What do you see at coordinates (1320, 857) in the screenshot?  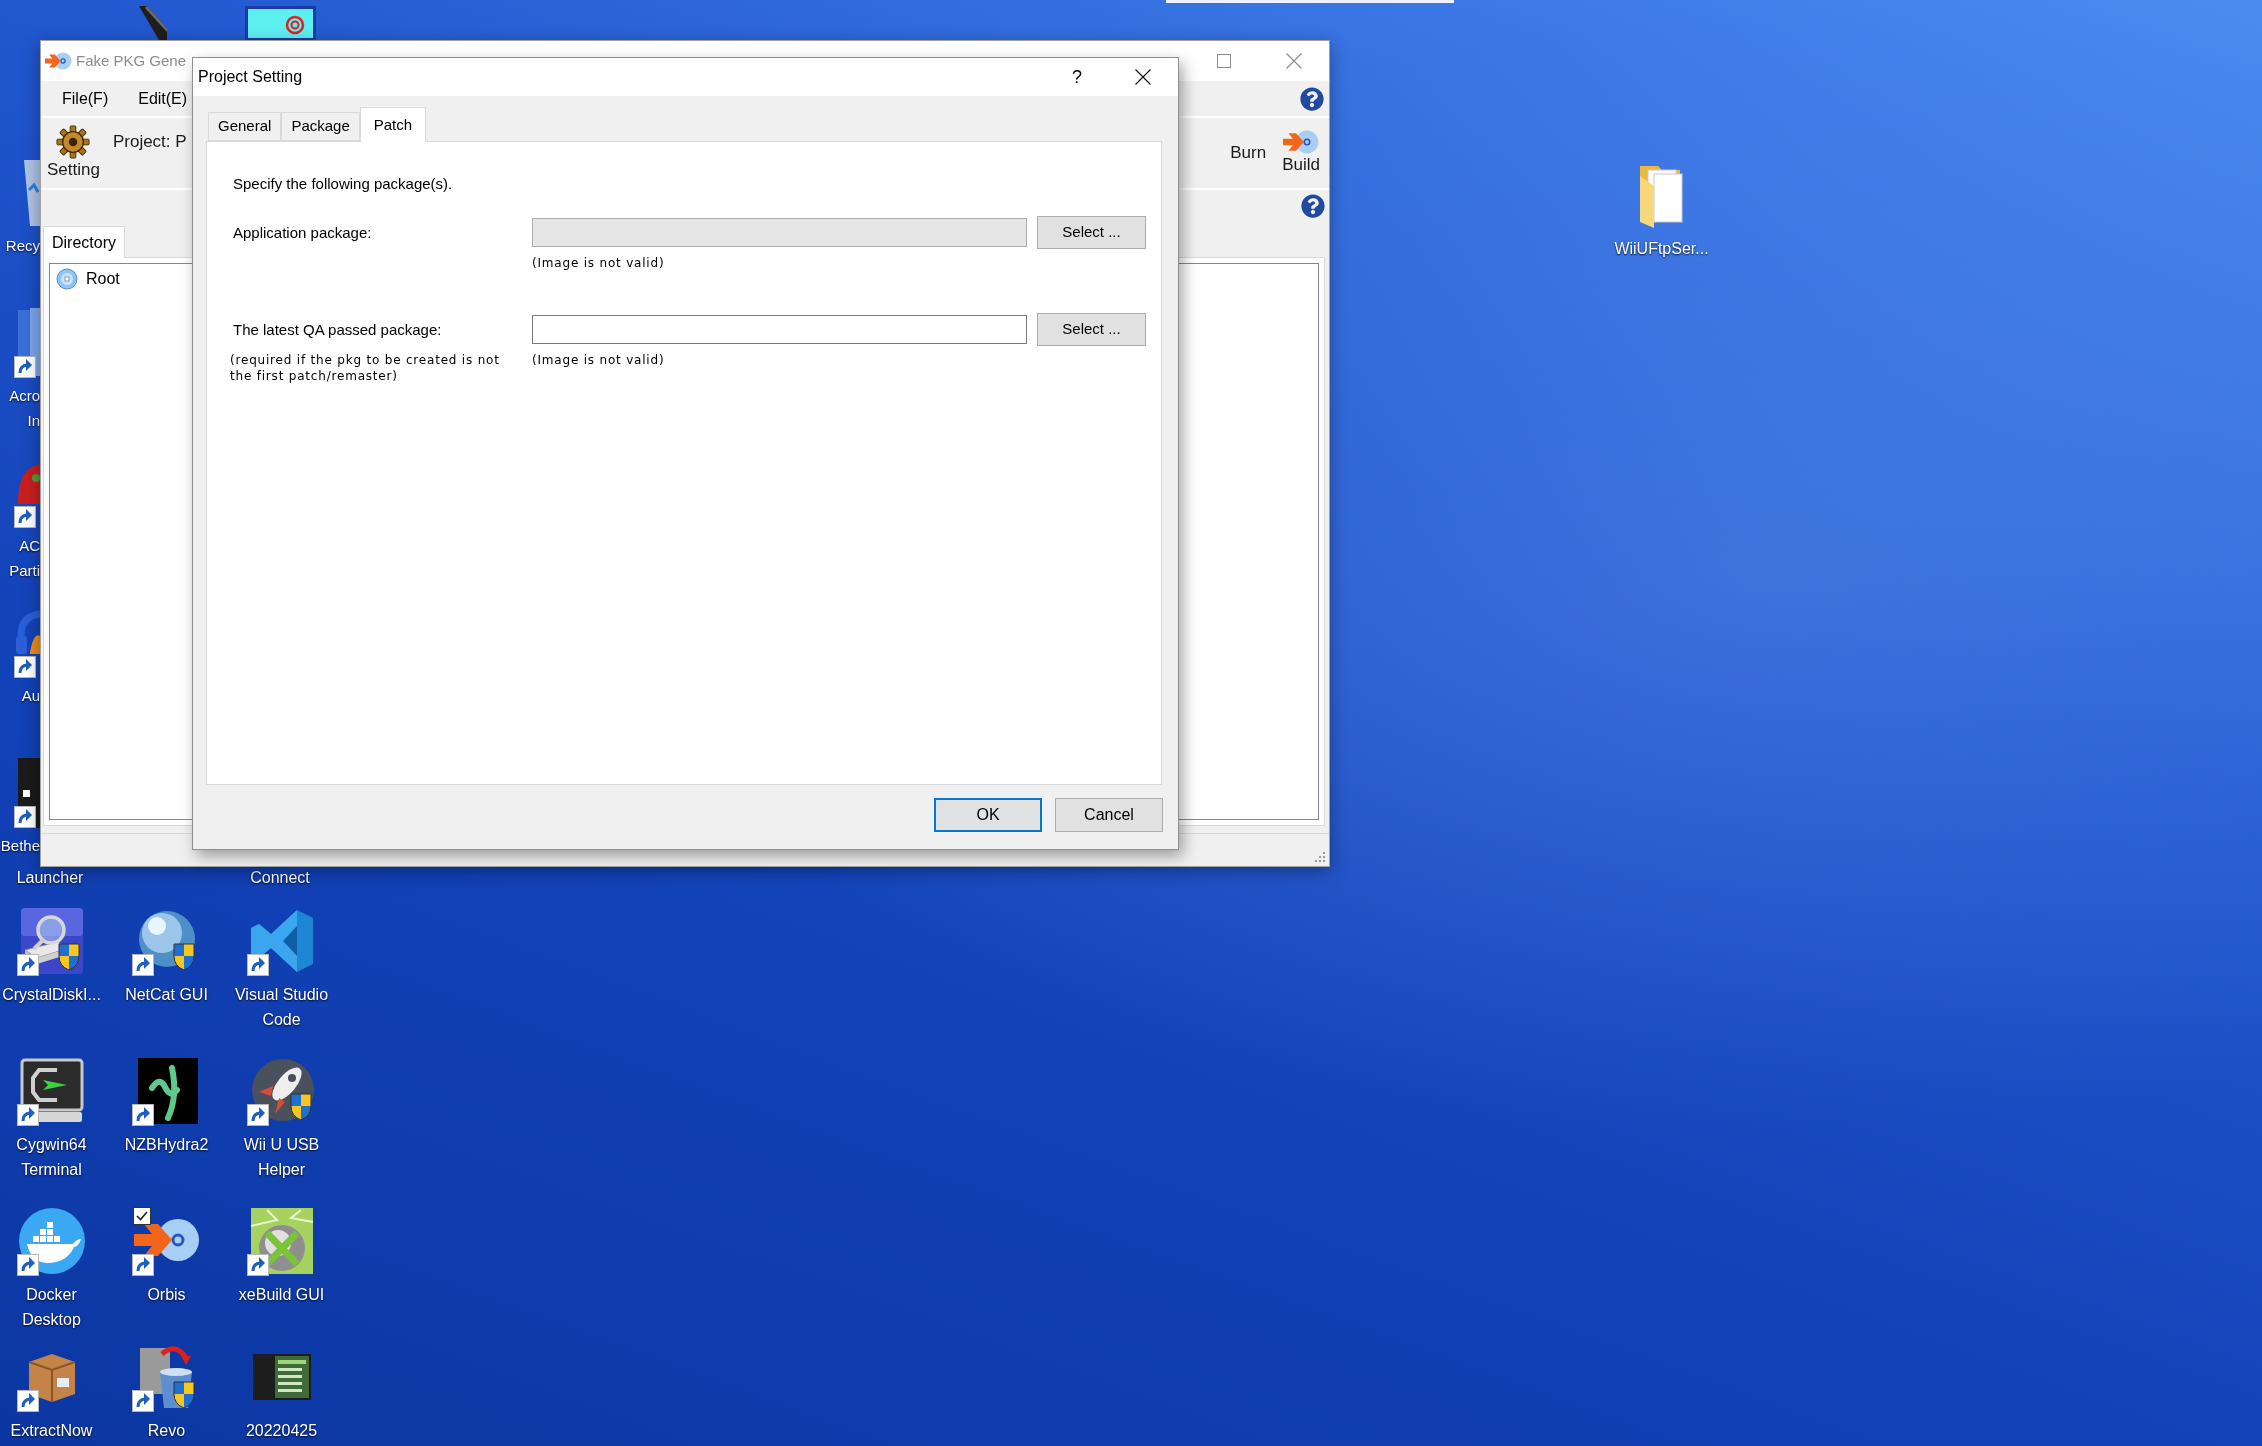 I see `resize-grip-icon` at bounding box center [1320, 857].